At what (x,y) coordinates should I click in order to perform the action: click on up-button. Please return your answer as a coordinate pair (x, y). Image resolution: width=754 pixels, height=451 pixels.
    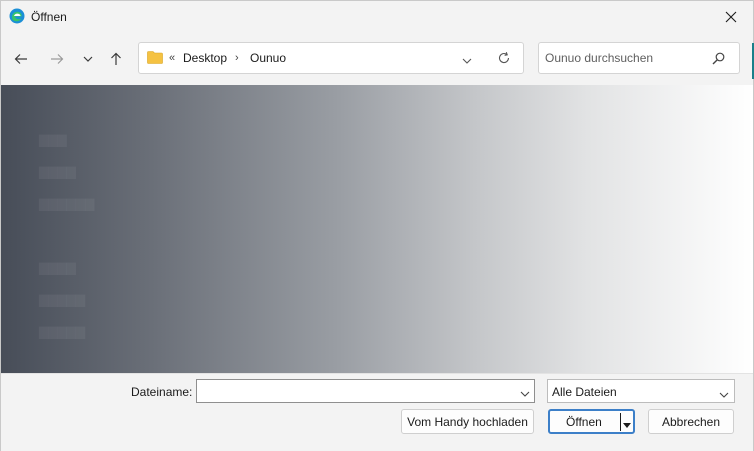
    Looking at the image, I should click on (116, 59).